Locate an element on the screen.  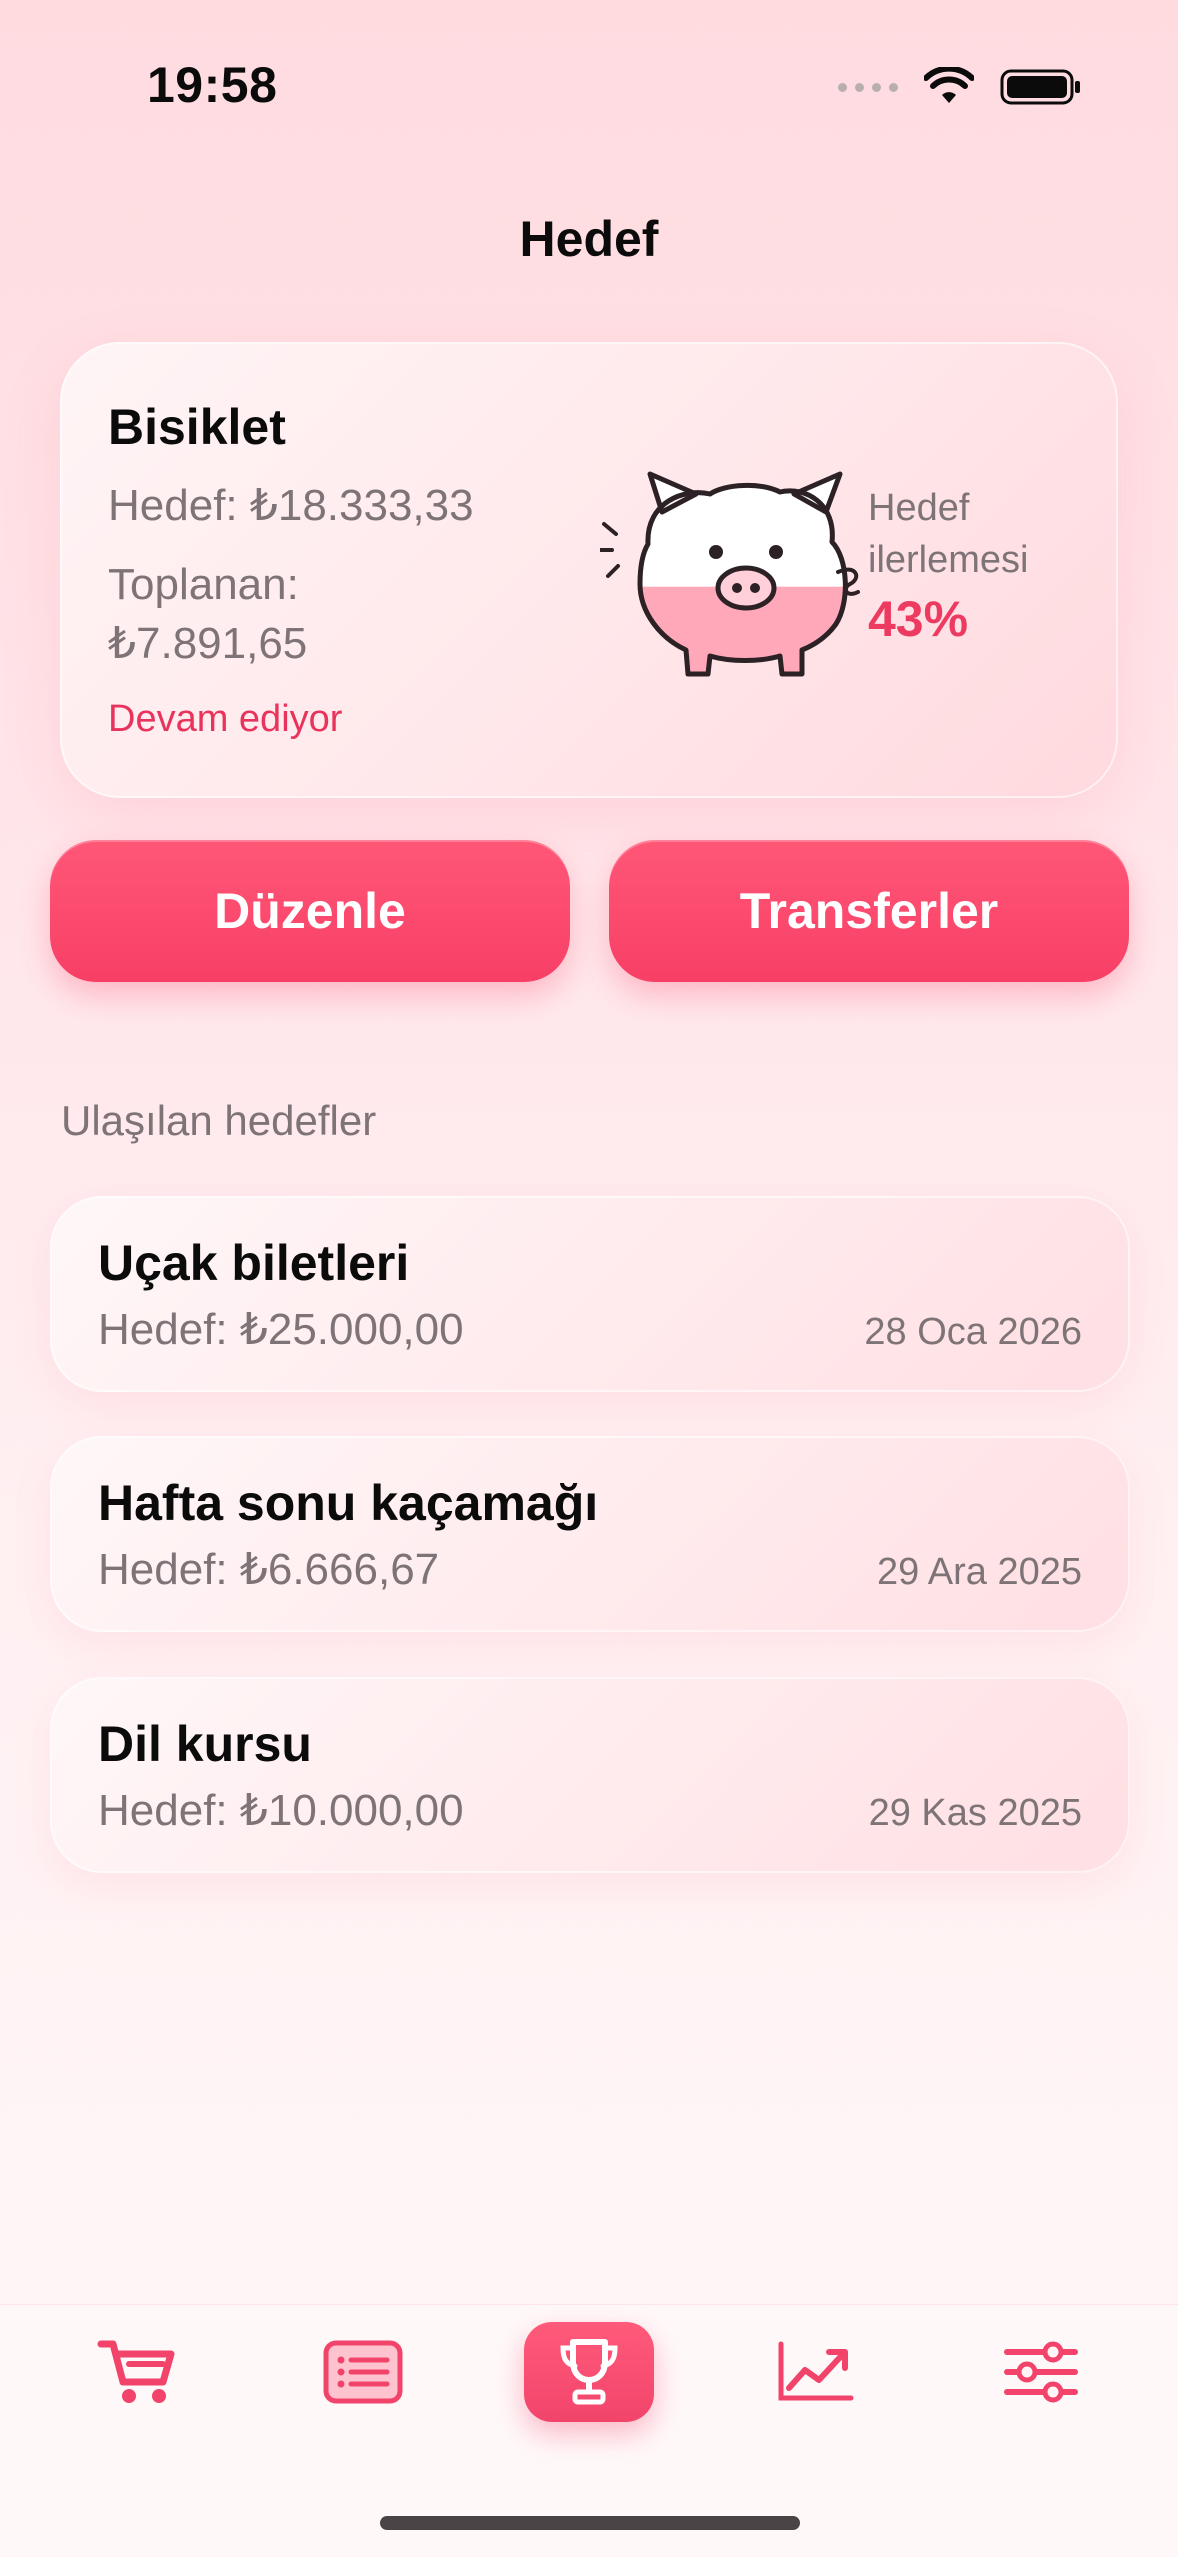
transfers-button: Transferler is located at coordinates (869, 911).